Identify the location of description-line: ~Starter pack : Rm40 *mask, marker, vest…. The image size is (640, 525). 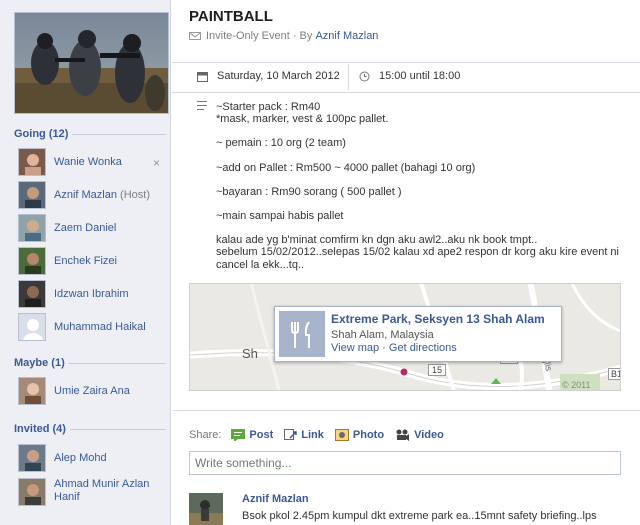
(302, 113).